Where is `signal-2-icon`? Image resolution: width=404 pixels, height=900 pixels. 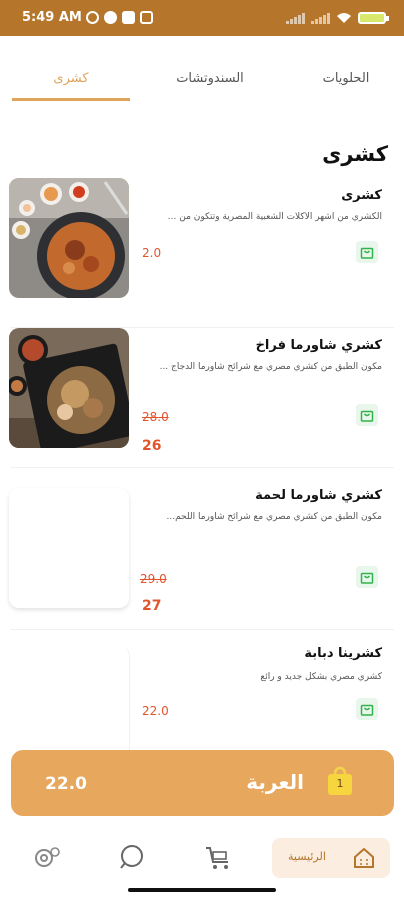
signal-2-icon is located at coordinates (320, 18).